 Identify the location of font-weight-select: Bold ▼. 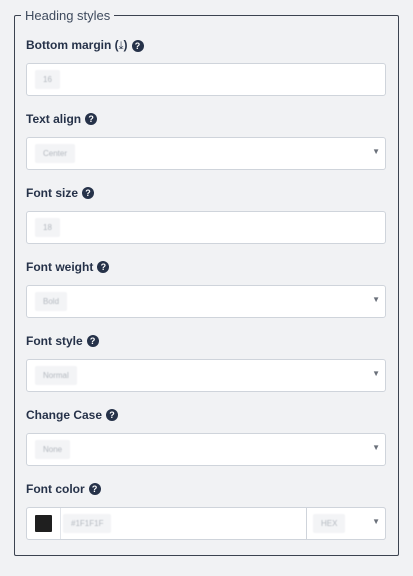
(206, 301).